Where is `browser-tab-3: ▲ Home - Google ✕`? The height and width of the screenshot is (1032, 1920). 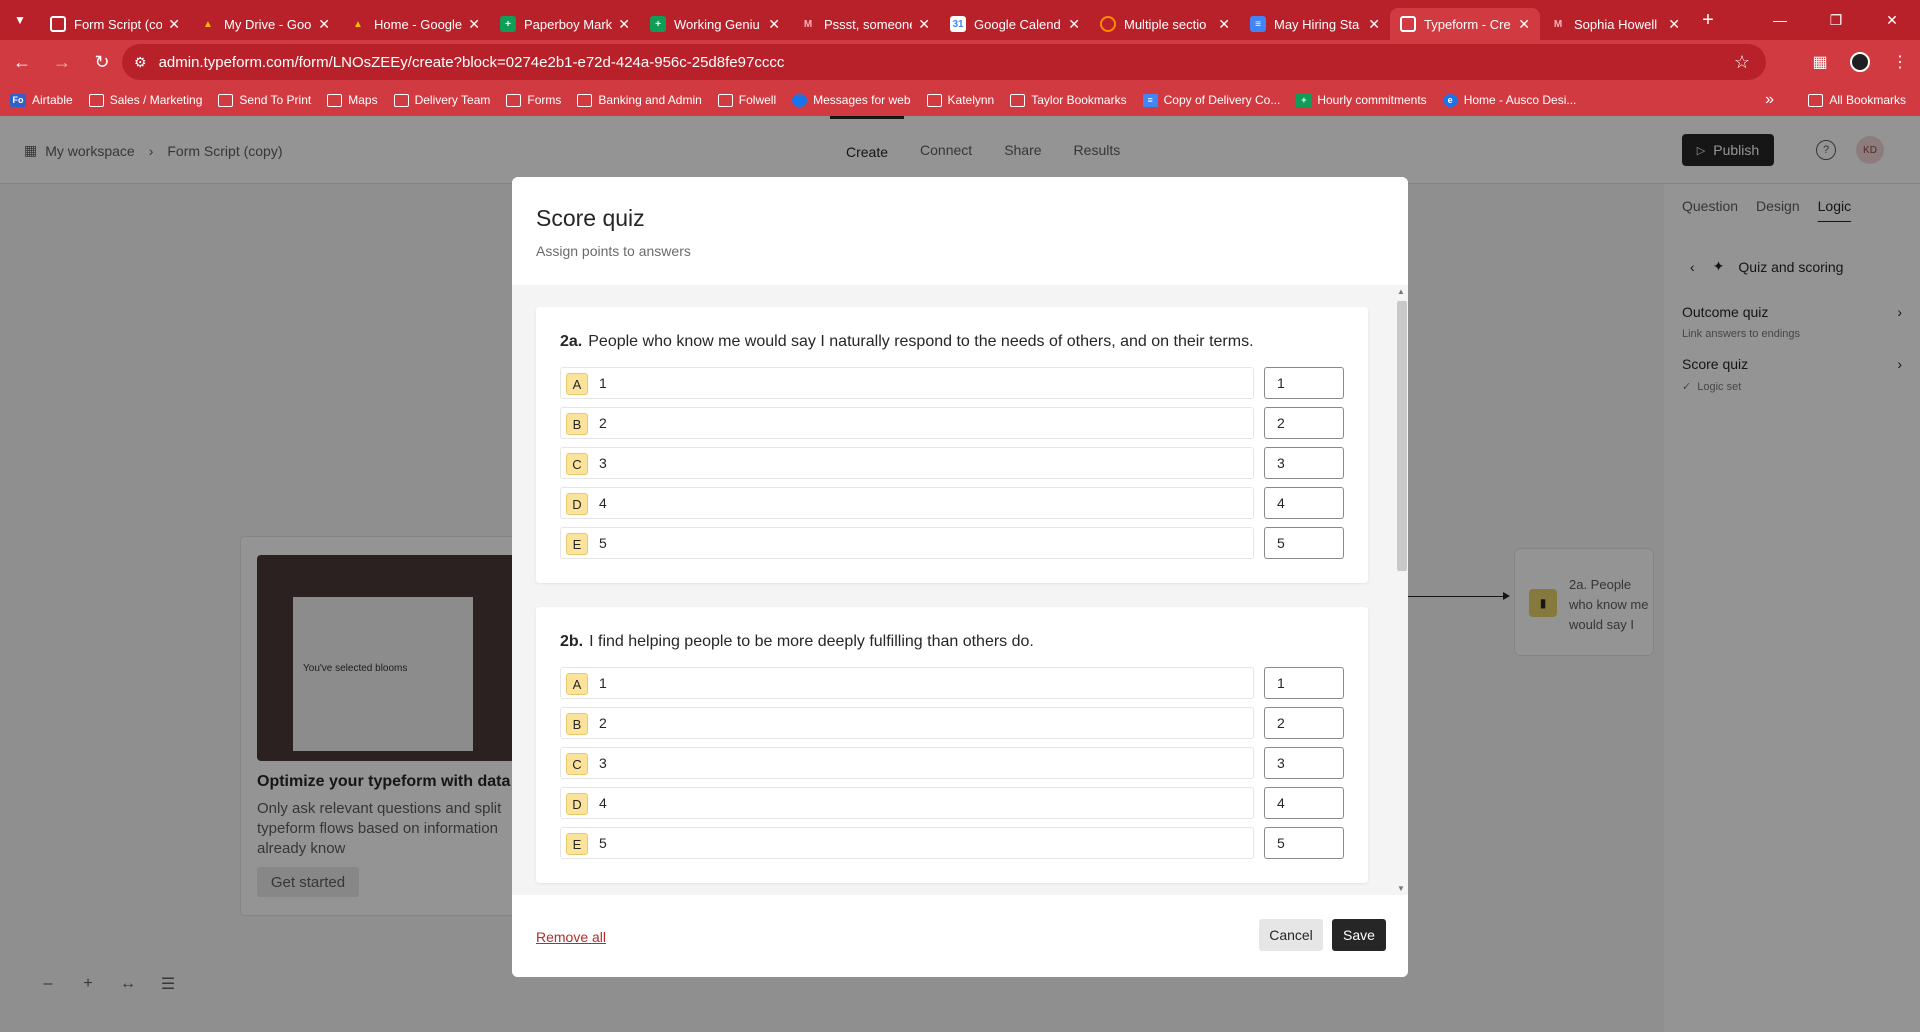 browser-tab-3: ▲ Home - Google ✕ is located at coordinates (415, 24).